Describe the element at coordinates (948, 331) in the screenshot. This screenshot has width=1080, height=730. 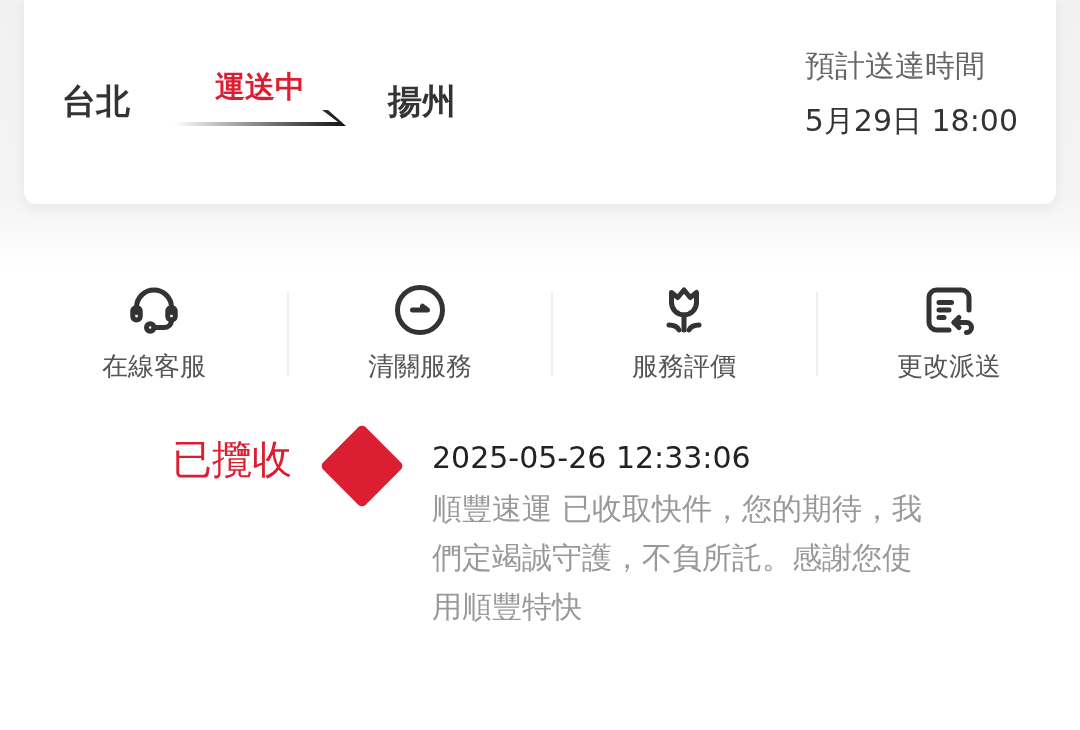
I see `service-button: 更改派送` at that location.